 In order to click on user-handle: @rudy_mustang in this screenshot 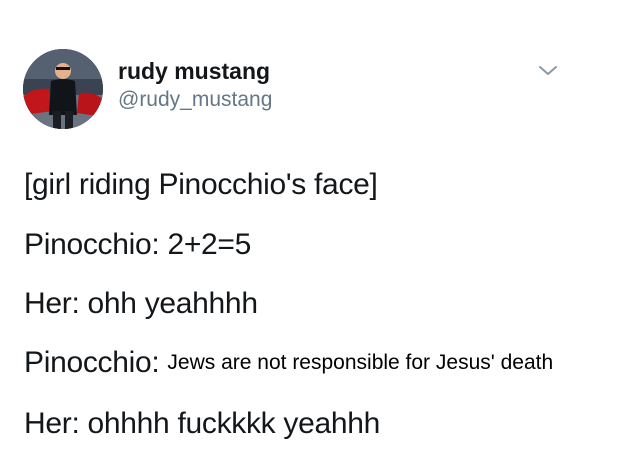, I will do `click(195, 100)`.